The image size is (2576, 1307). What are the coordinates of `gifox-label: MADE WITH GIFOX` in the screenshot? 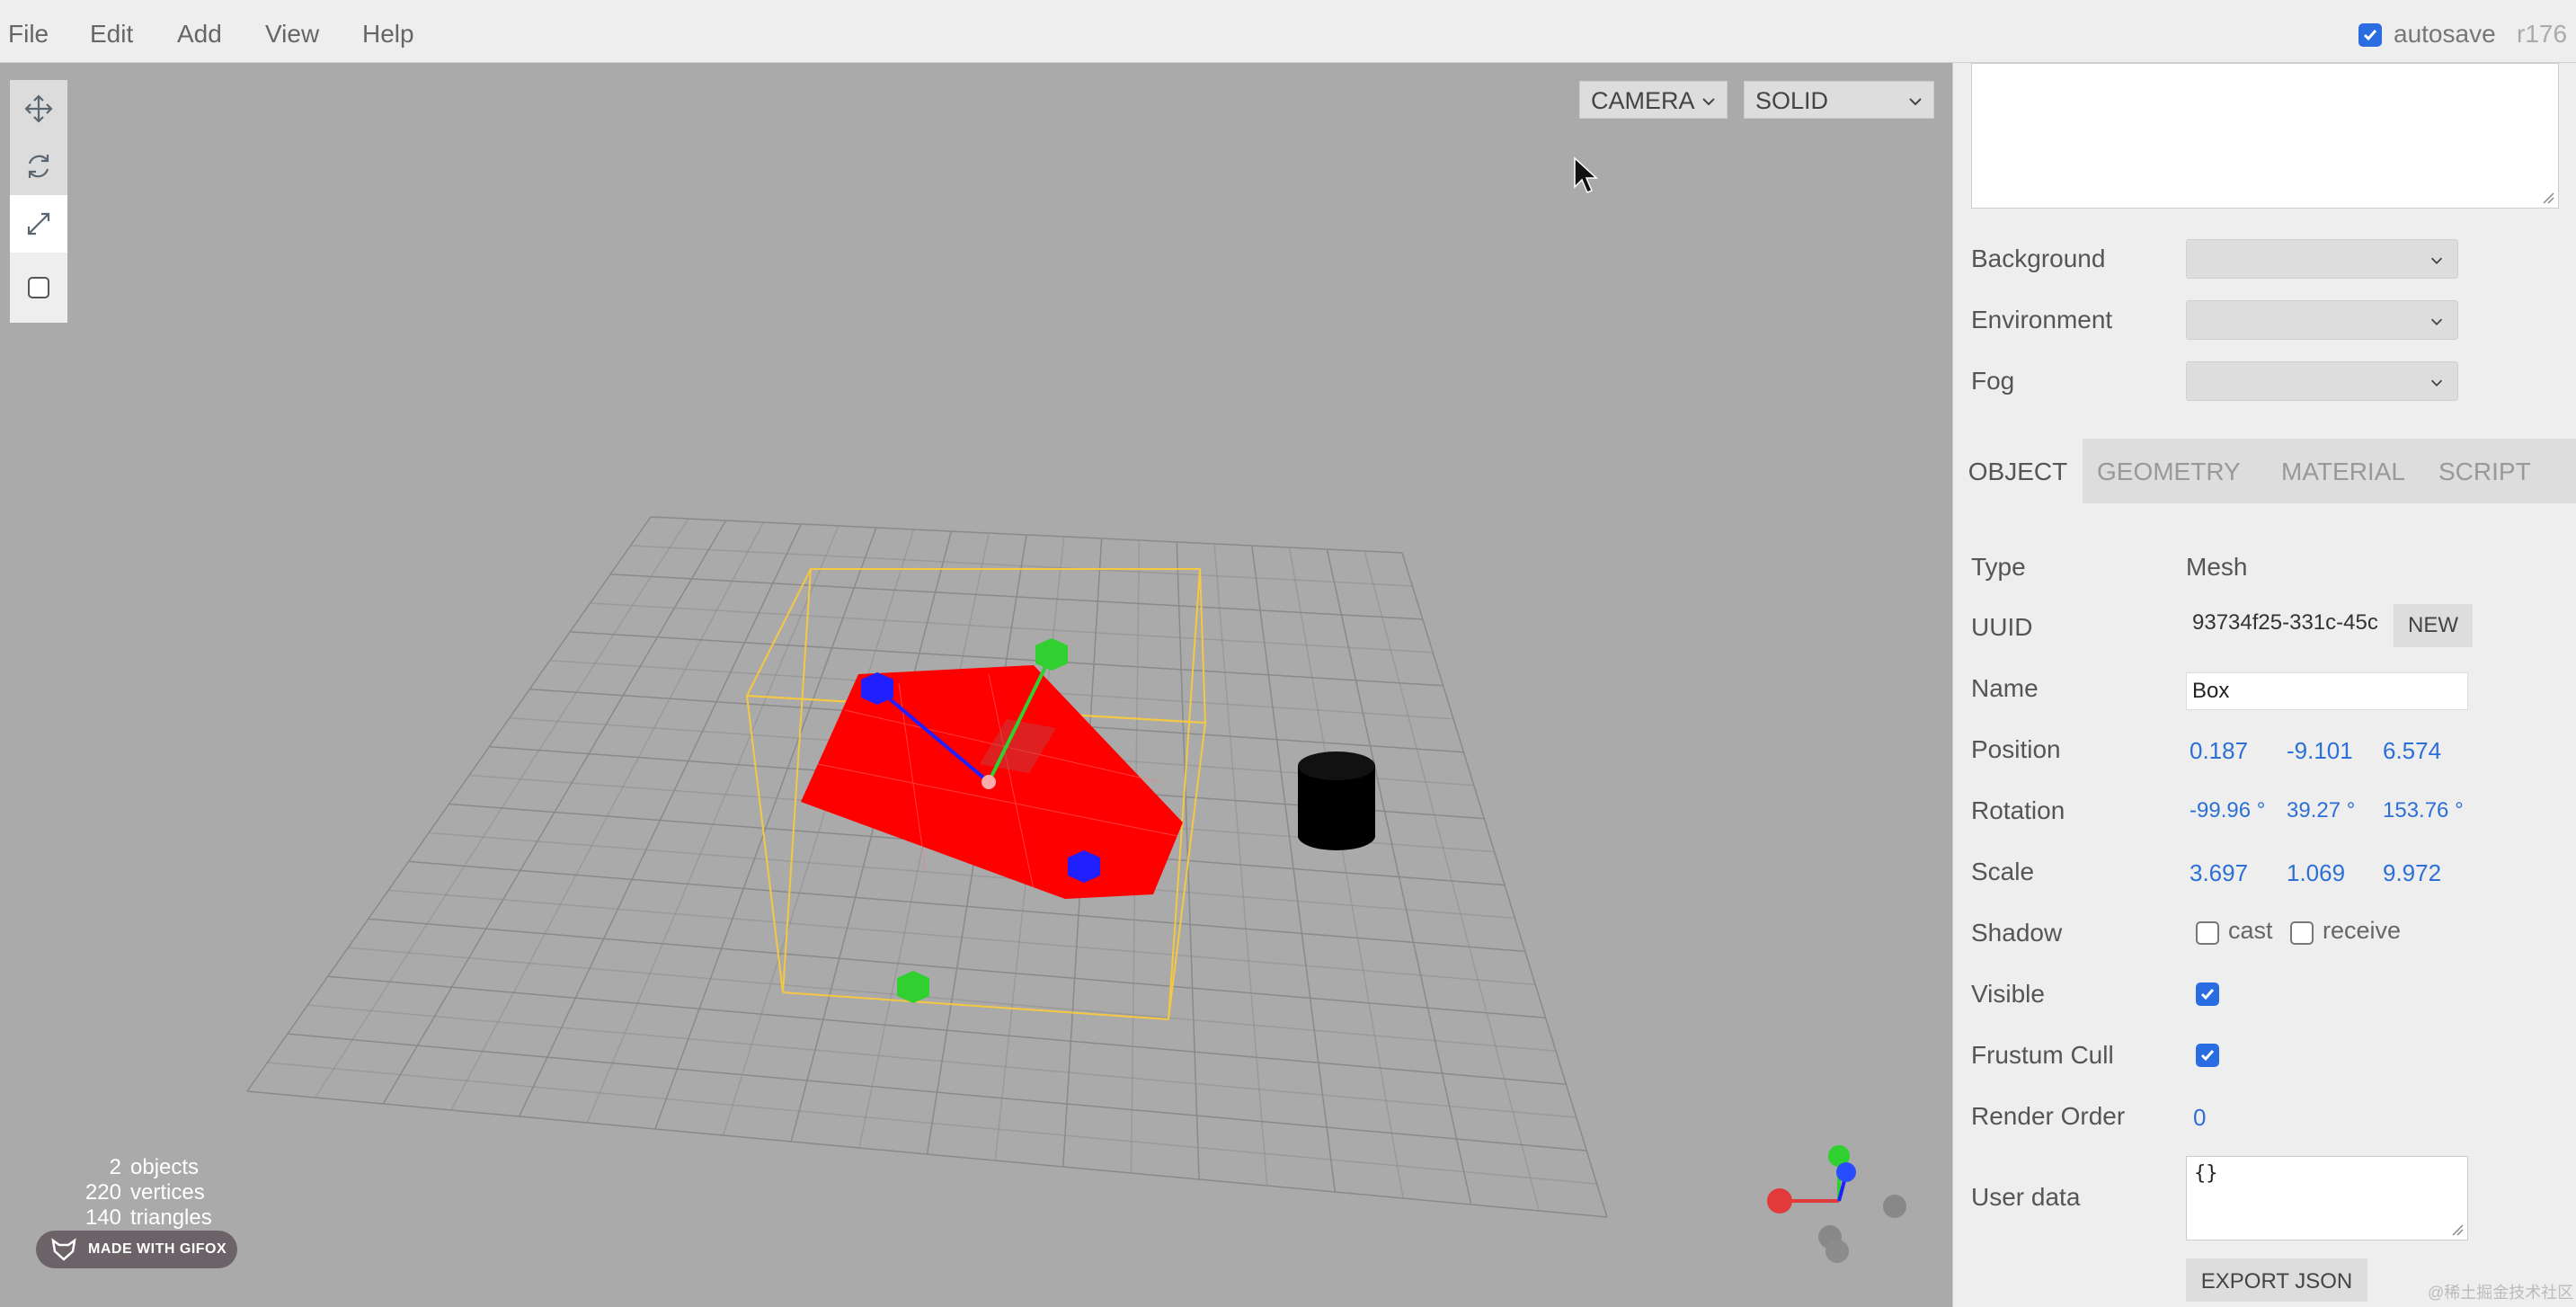 It's located at (157, 1249).